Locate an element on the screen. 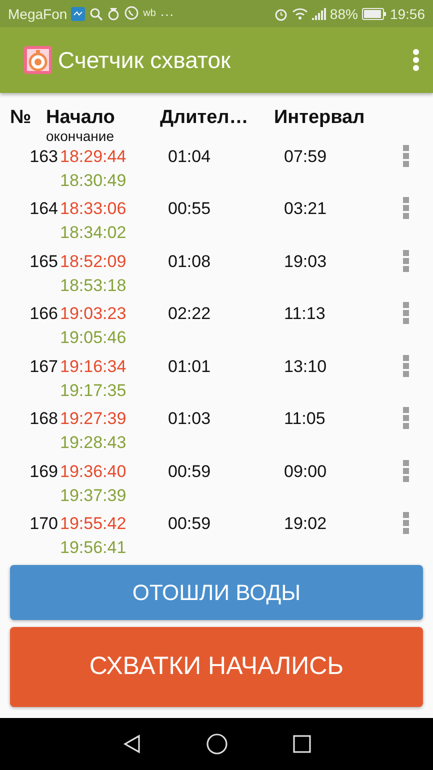  row-number: 167 is located at coordinates (43, 367).